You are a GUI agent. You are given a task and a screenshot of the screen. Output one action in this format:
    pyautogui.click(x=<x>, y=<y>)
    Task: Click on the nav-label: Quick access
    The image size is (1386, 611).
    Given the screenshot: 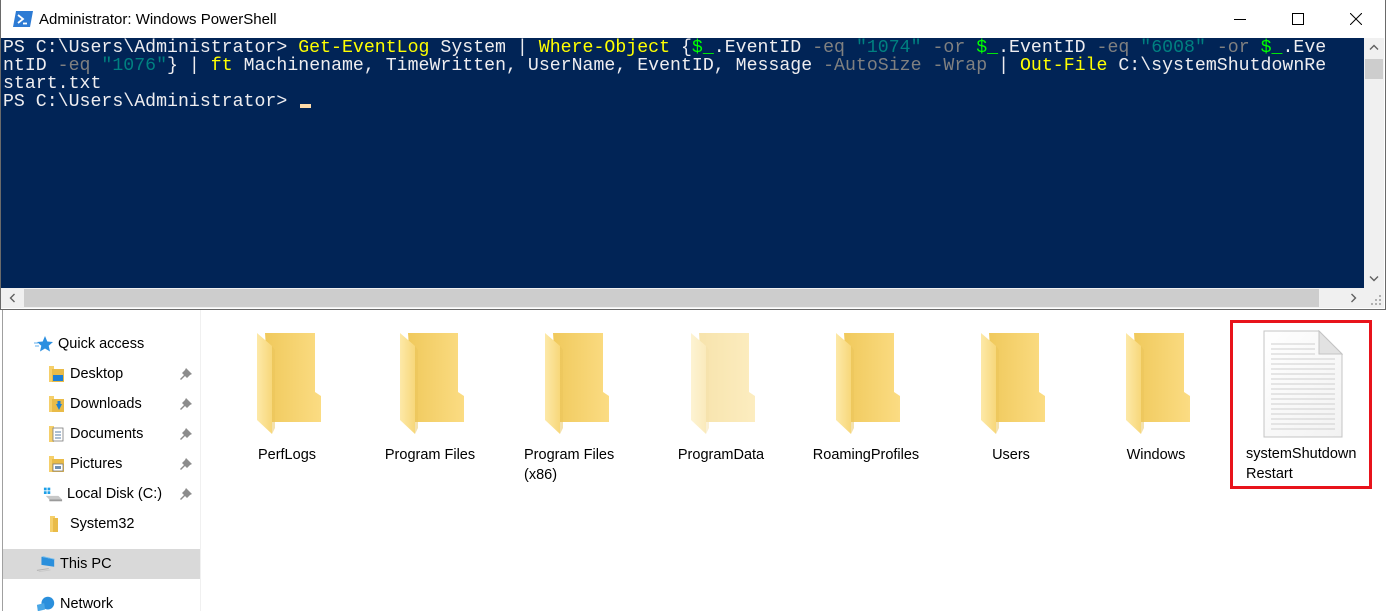 What is the action you would take?
    pyautogui.click(x=101, y=344)
    